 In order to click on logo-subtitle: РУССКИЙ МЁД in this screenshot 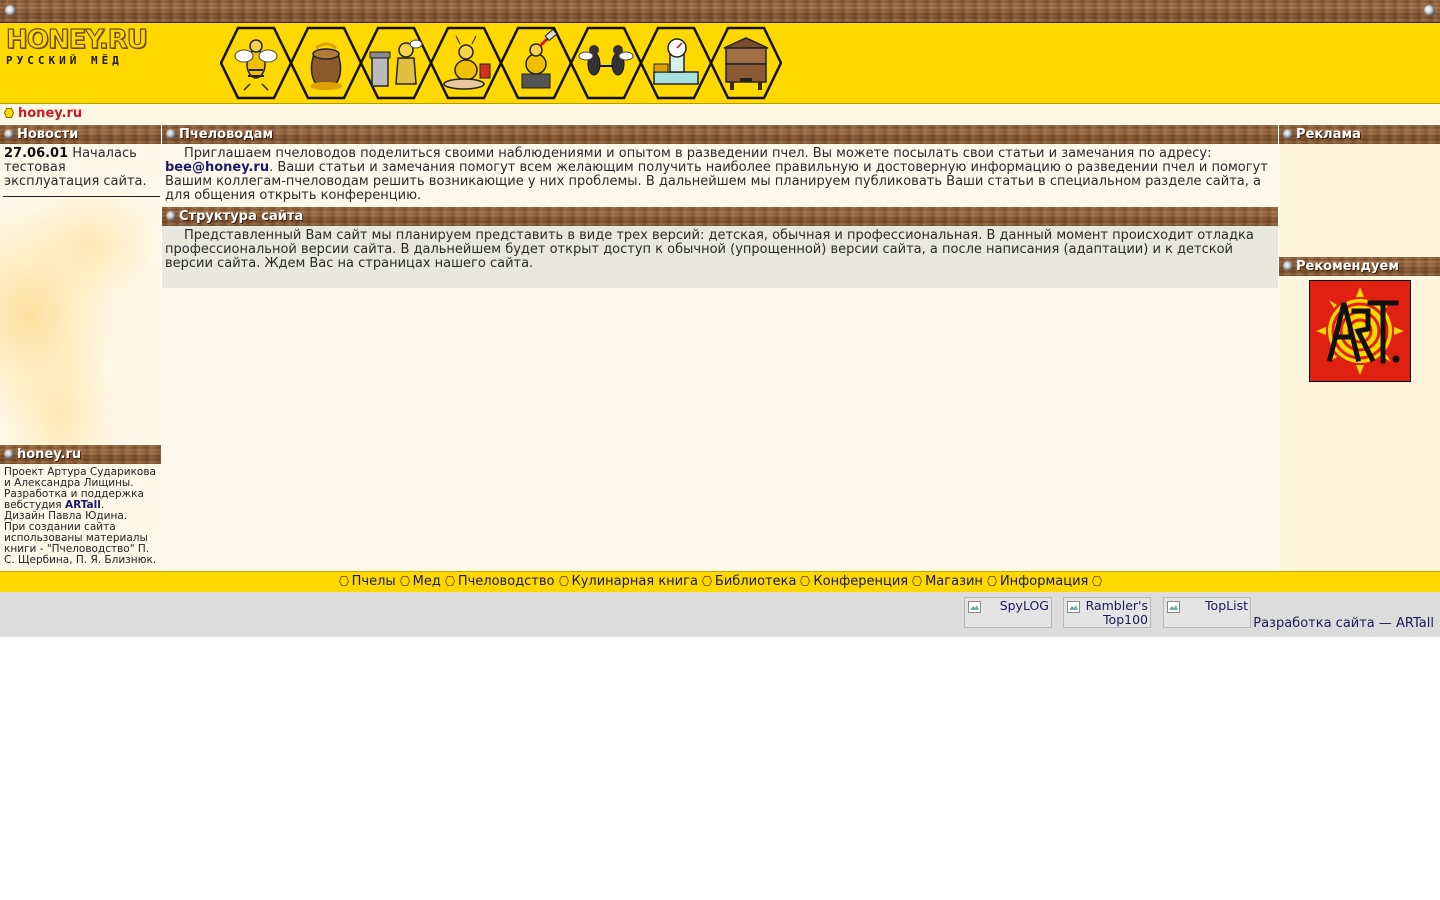, I will do `click(64, 60)`.